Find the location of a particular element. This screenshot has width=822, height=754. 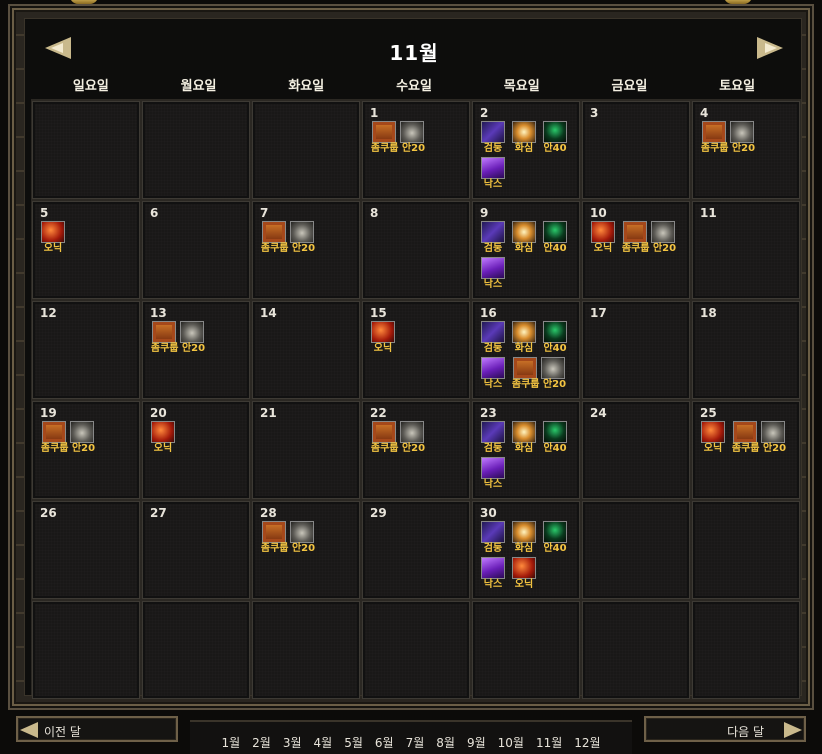

month-link: 7월 is located at coordinates (415, 744).